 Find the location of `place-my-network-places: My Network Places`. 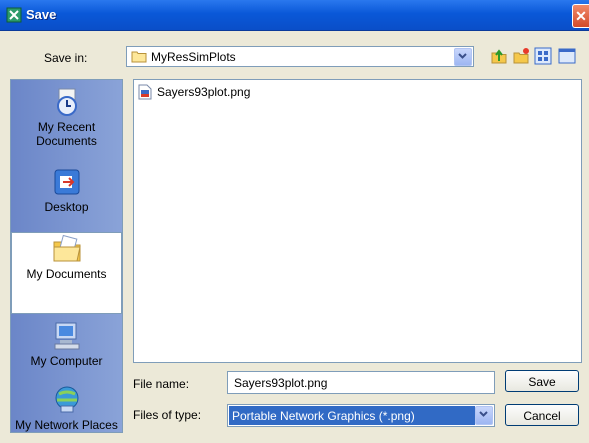

place-my-network-places: My Network Places is located at coordinates (66, 408).